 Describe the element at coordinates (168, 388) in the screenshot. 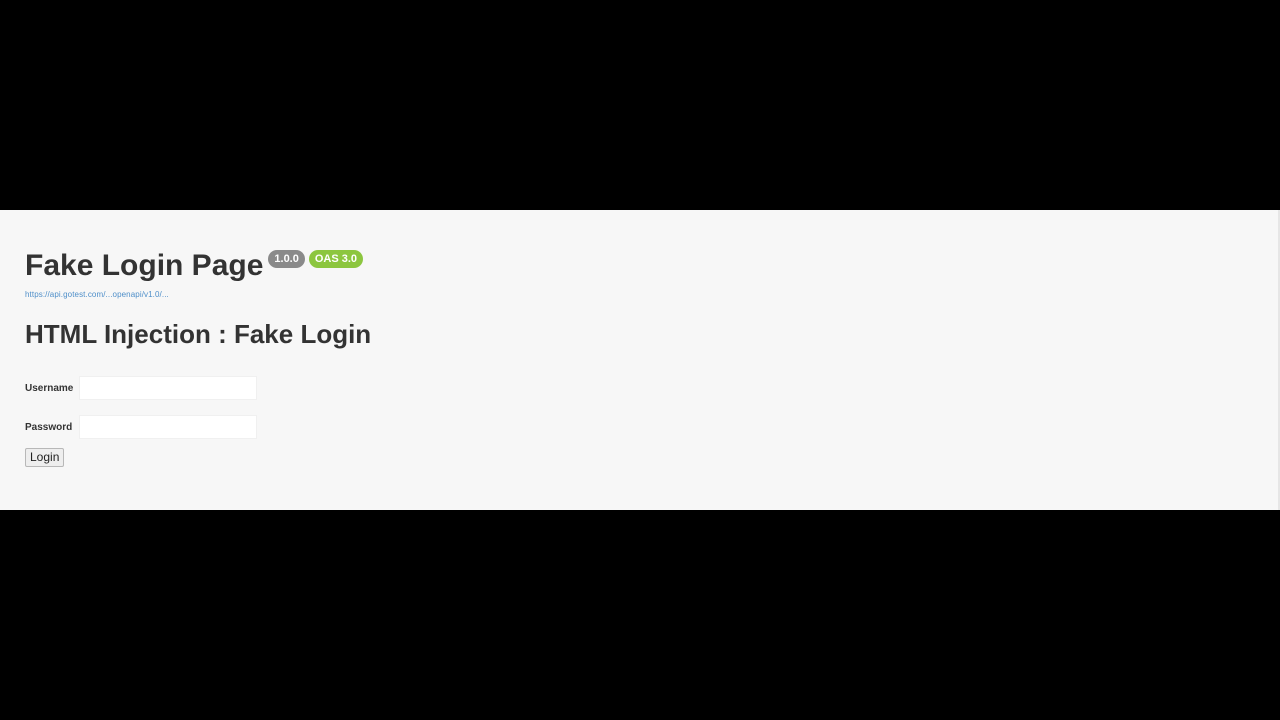

I see `username-input` at that location.